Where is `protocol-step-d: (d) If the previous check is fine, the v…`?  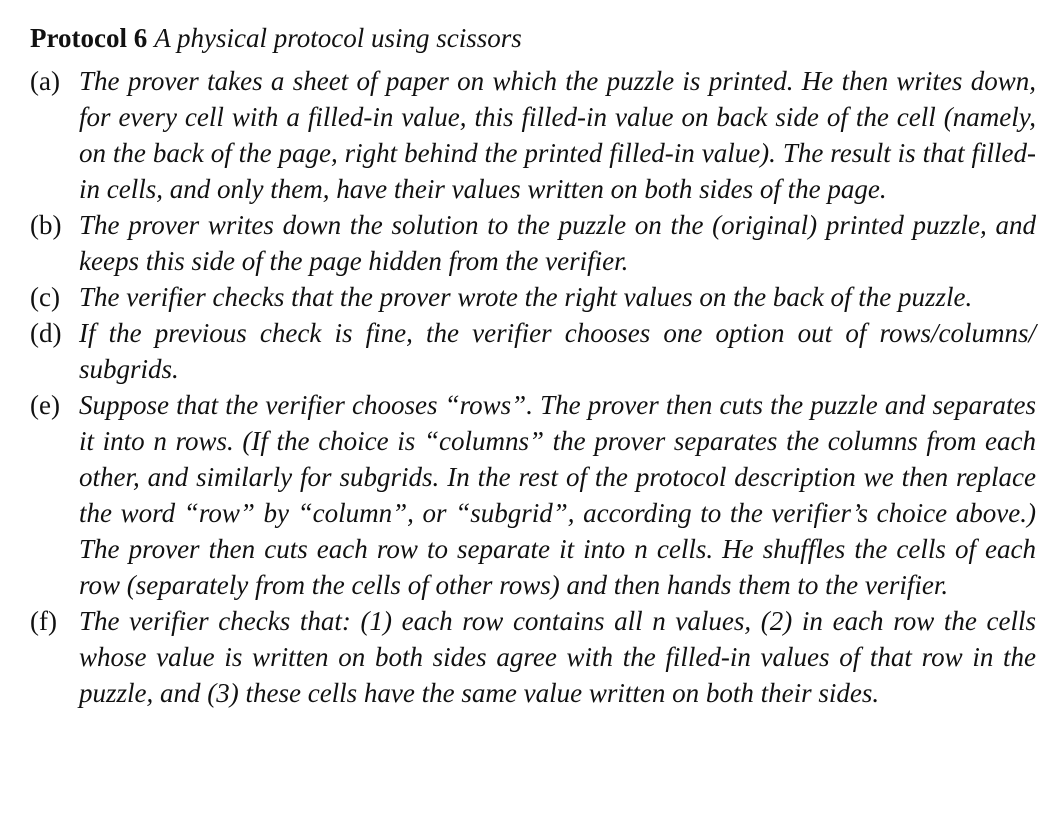 protocol-step-d: (d) If the previous check is fine, the v… is located at coordinates (533, 351).